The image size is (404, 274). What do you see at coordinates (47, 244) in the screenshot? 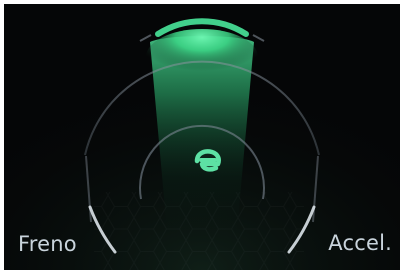
I see `brake-label: Freno` at bounding box center [47, 244].